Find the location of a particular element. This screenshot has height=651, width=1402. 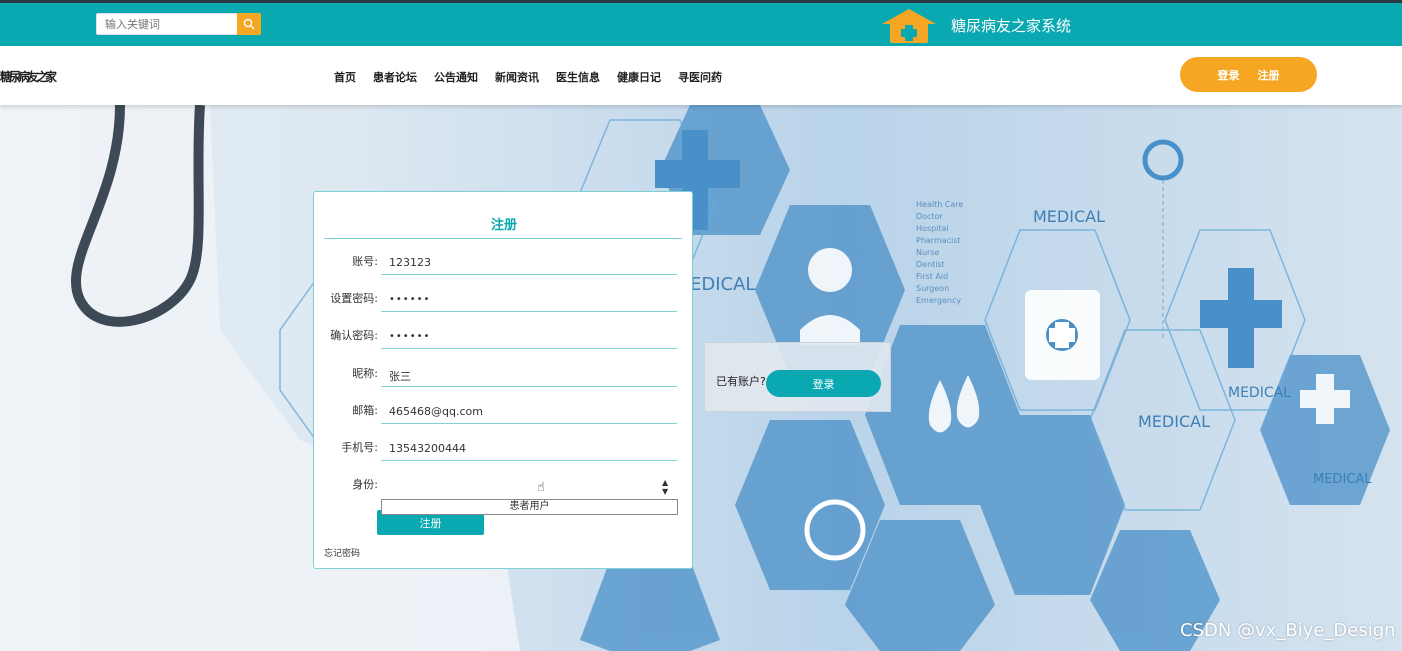

svg-text: Doctor is located at coordinates (929, 216).